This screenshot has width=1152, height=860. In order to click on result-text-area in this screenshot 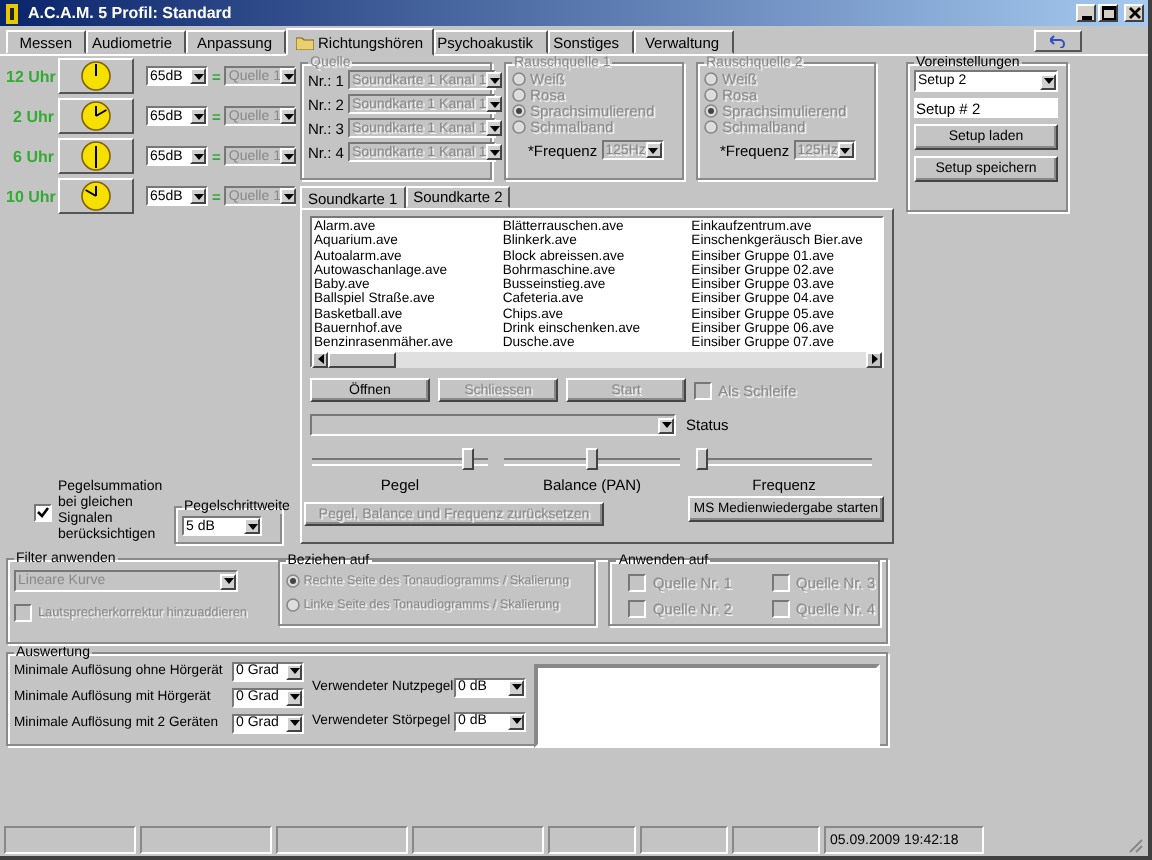, I will do `click(707, 706)`.